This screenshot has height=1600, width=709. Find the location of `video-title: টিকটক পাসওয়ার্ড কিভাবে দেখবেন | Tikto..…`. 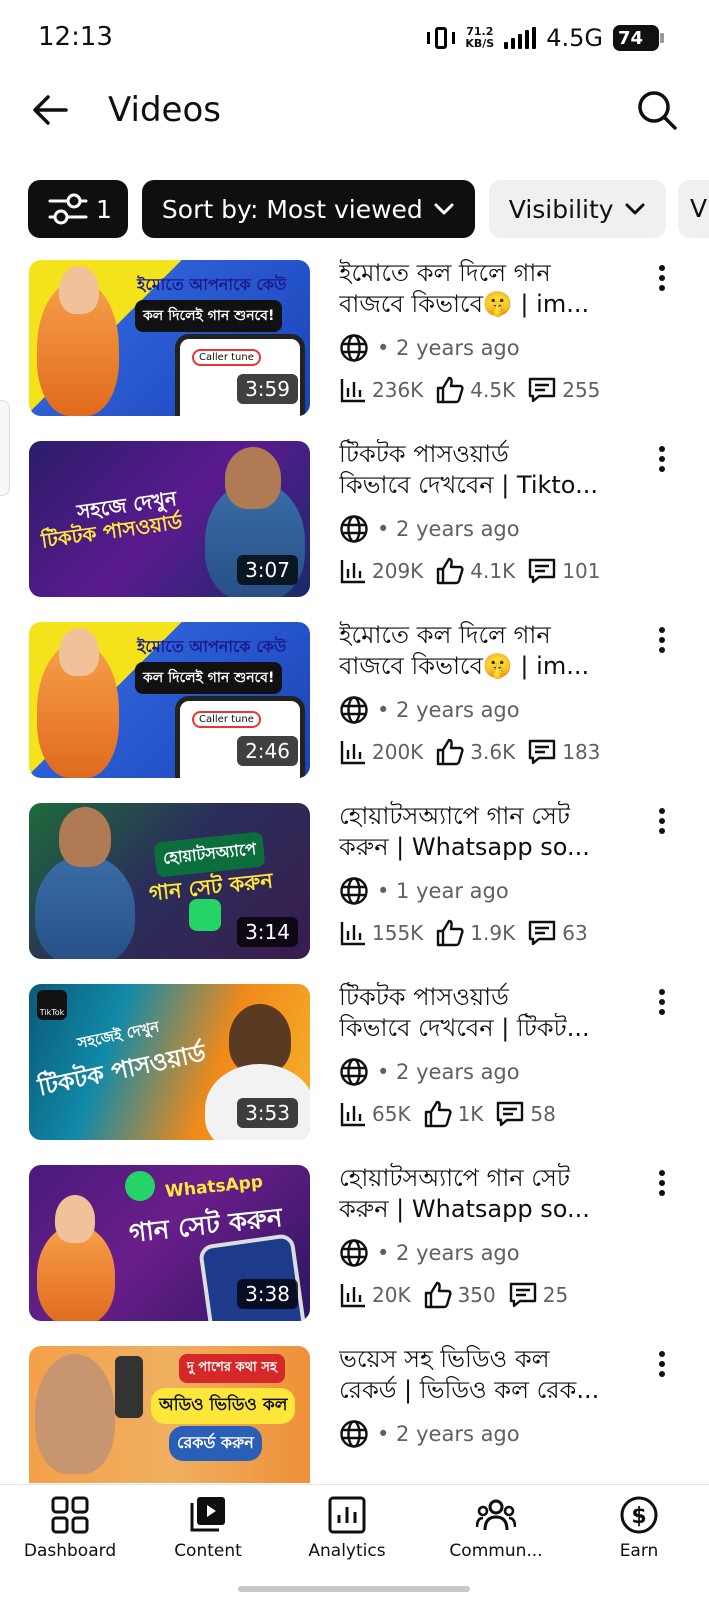

video-title: টিকটক পাসওয়ার্ড কিভাবে দেখবেন | Tikto..… is located at coordinates (484, 470).